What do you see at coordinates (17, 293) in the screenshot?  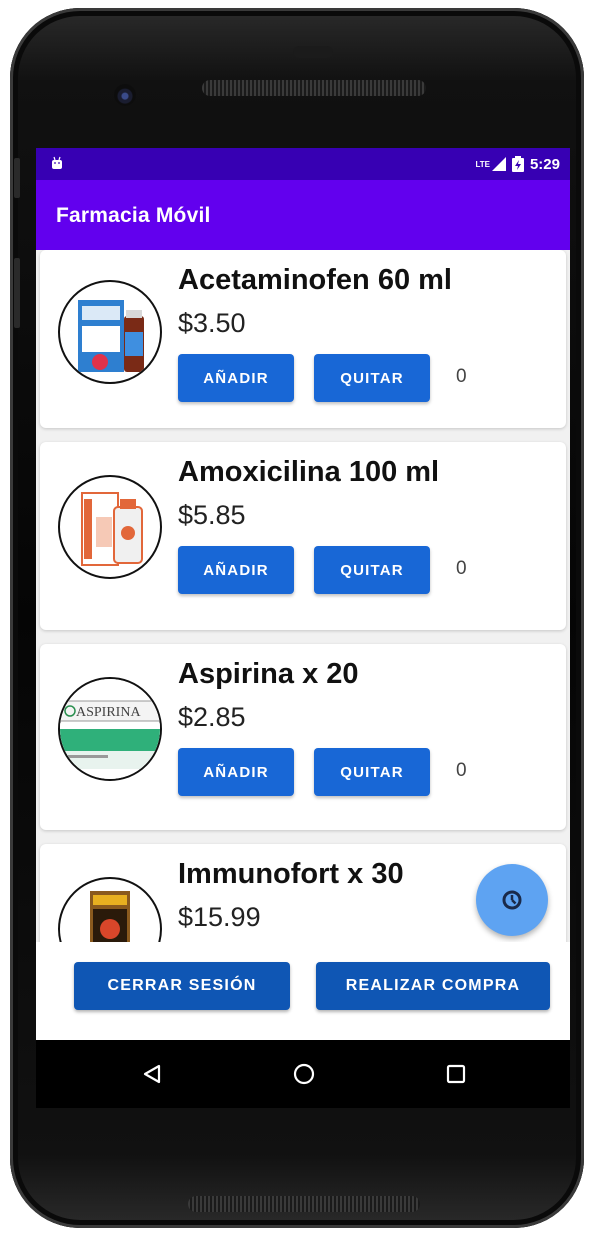 I see `volume-button` at bounding box center [17, 293].